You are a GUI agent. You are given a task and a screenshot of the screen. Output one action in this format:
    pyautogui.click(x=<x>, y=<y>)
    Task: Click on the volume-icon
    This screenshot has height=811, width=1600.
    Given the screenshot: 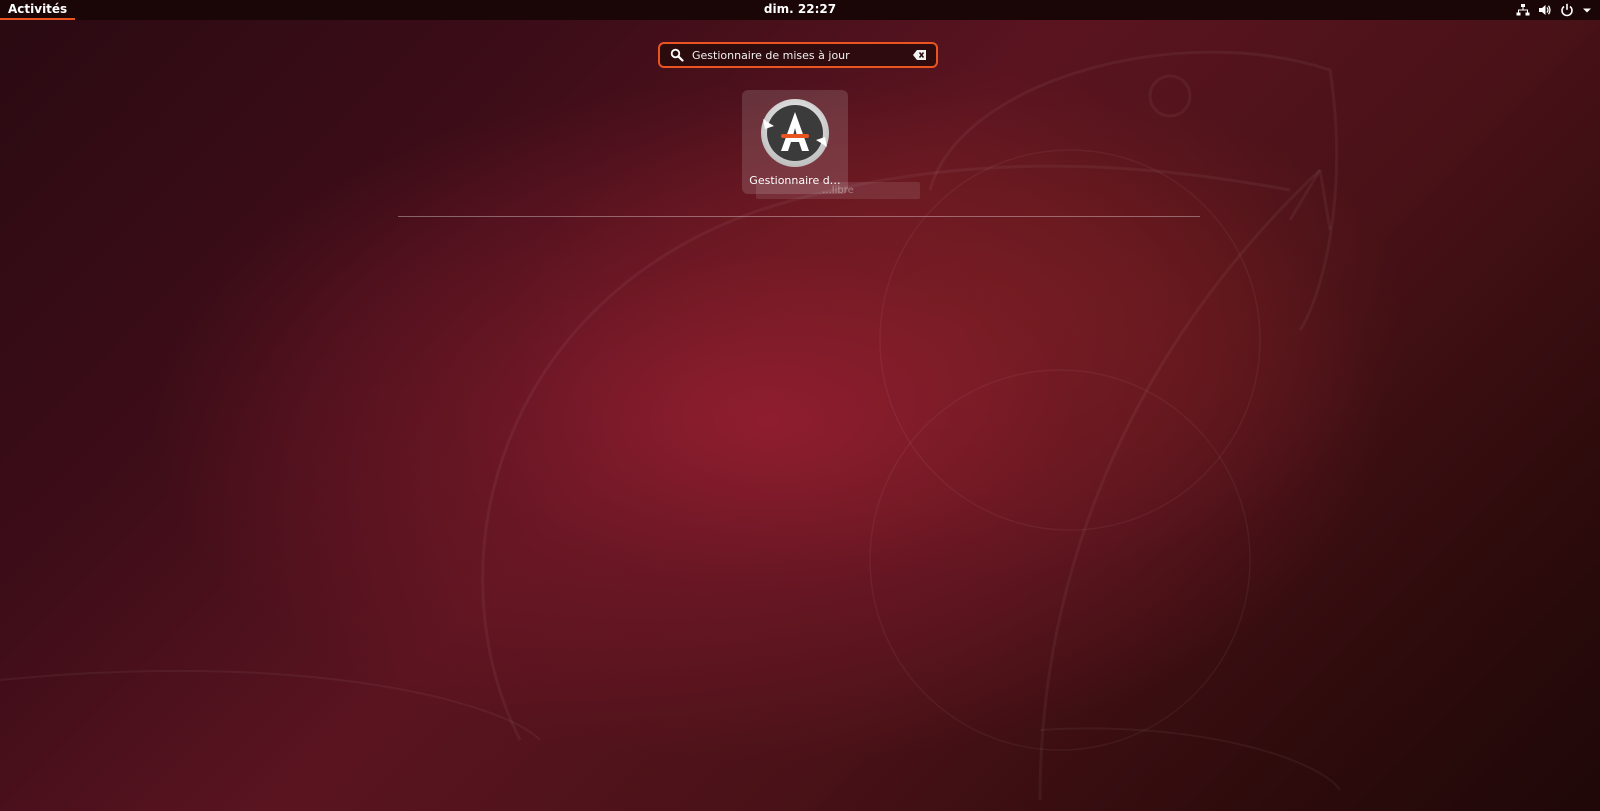 What is the action you would take?
    pyautogui.click(x=1545, y=10)
    